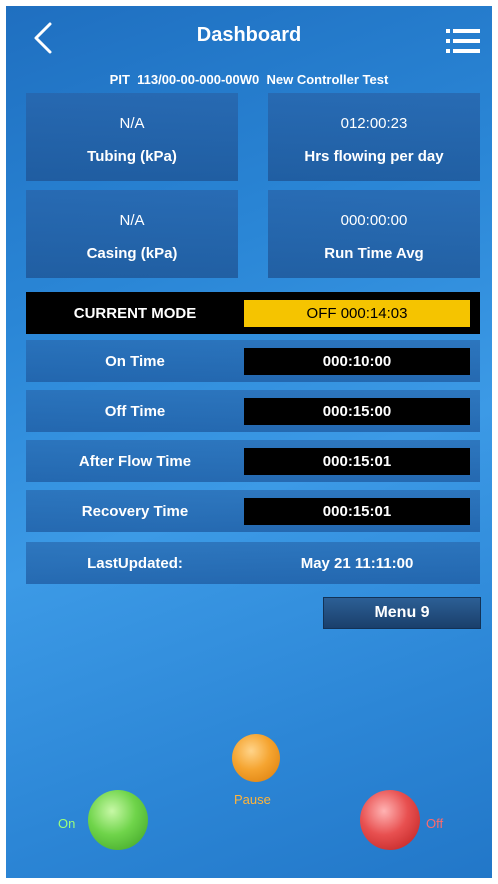 Image resolution: width=498 pixels, height=884 pixels. Describe the element at coordinates (118, 820) in the screenshot. I see `on-button` at that location.